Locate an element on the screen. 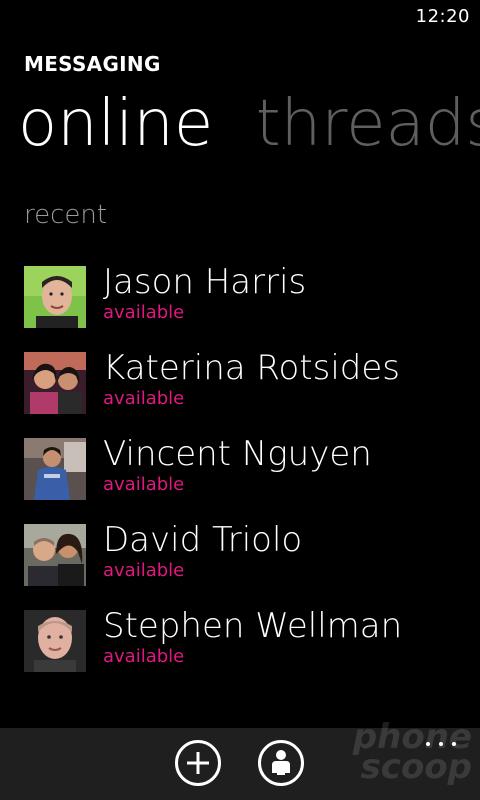 Image resolution: width=480 pixels, height=800 pixels. add-button is located at coordinates (198, 763).